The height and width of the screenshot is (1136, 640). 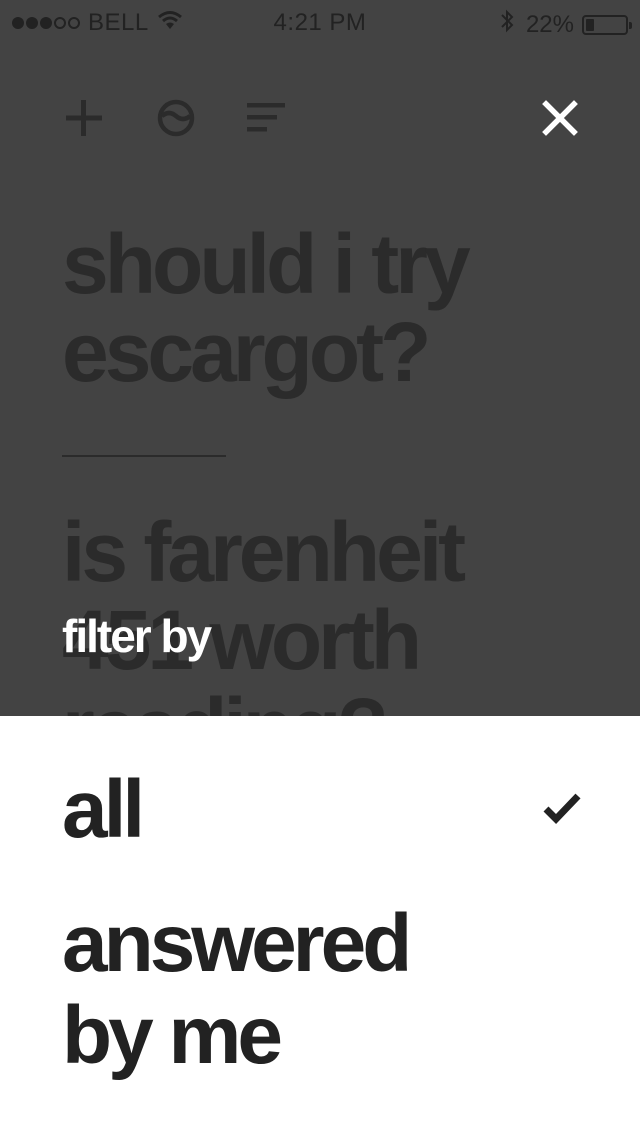 I want to click on plus-icon, so click(x=84, y=118).